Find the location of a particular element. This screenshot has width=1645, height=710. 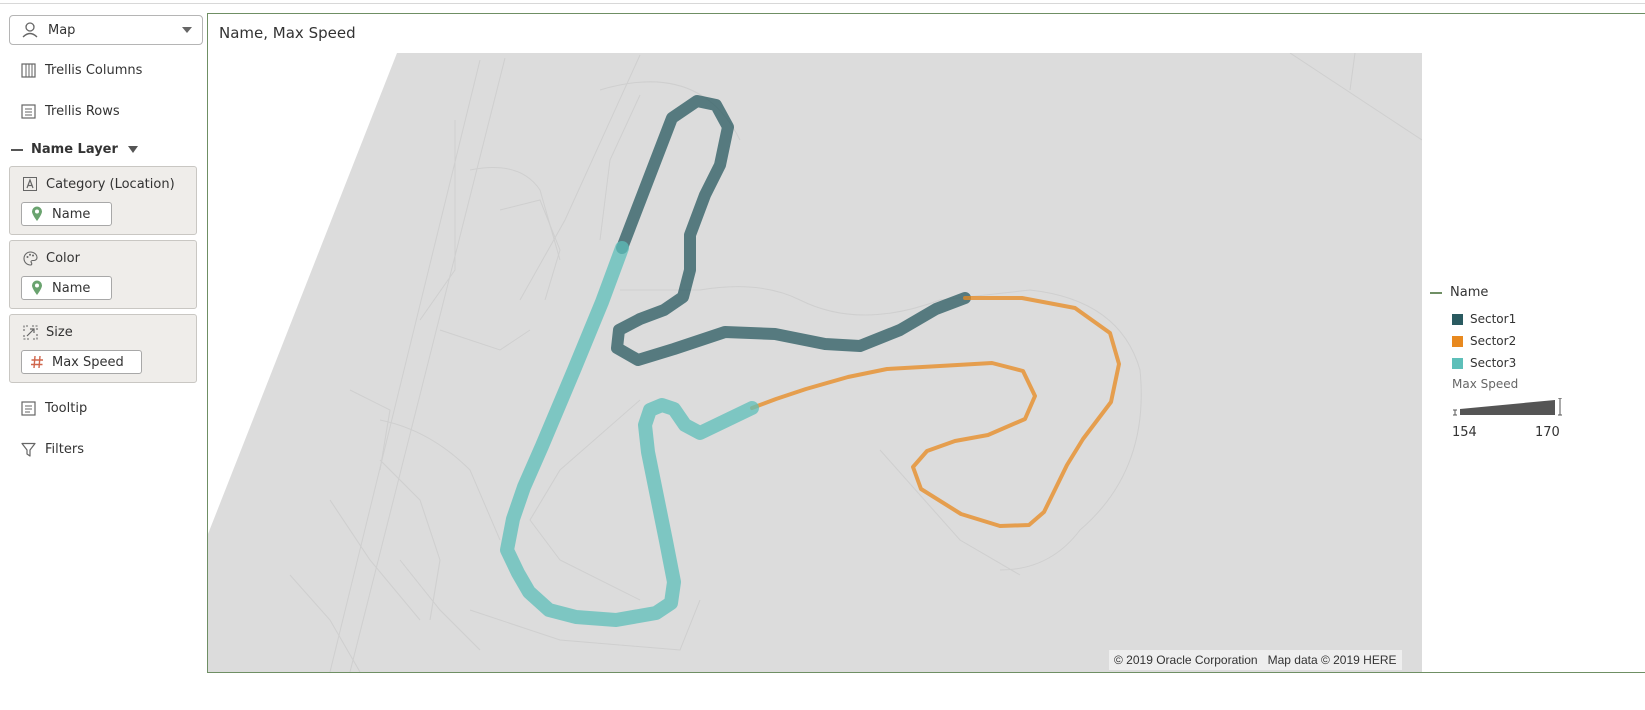

legend-item-label: Sector3 is located at coordinates (1493, 363).